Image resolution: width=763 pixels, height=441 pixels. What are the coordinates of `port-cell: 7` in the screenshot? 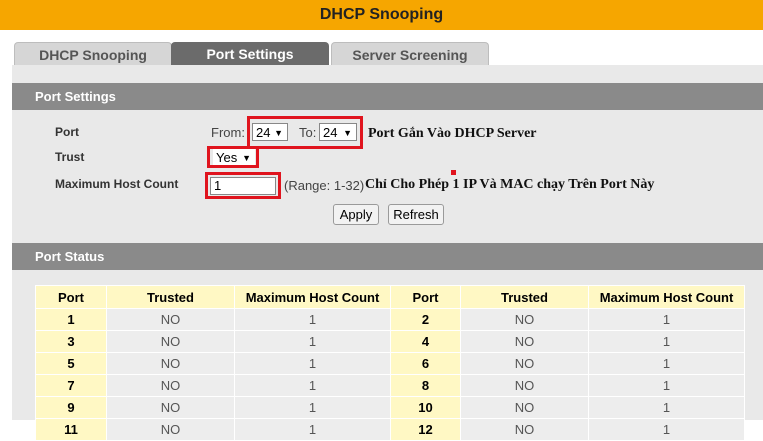 It's located at (71, 385).